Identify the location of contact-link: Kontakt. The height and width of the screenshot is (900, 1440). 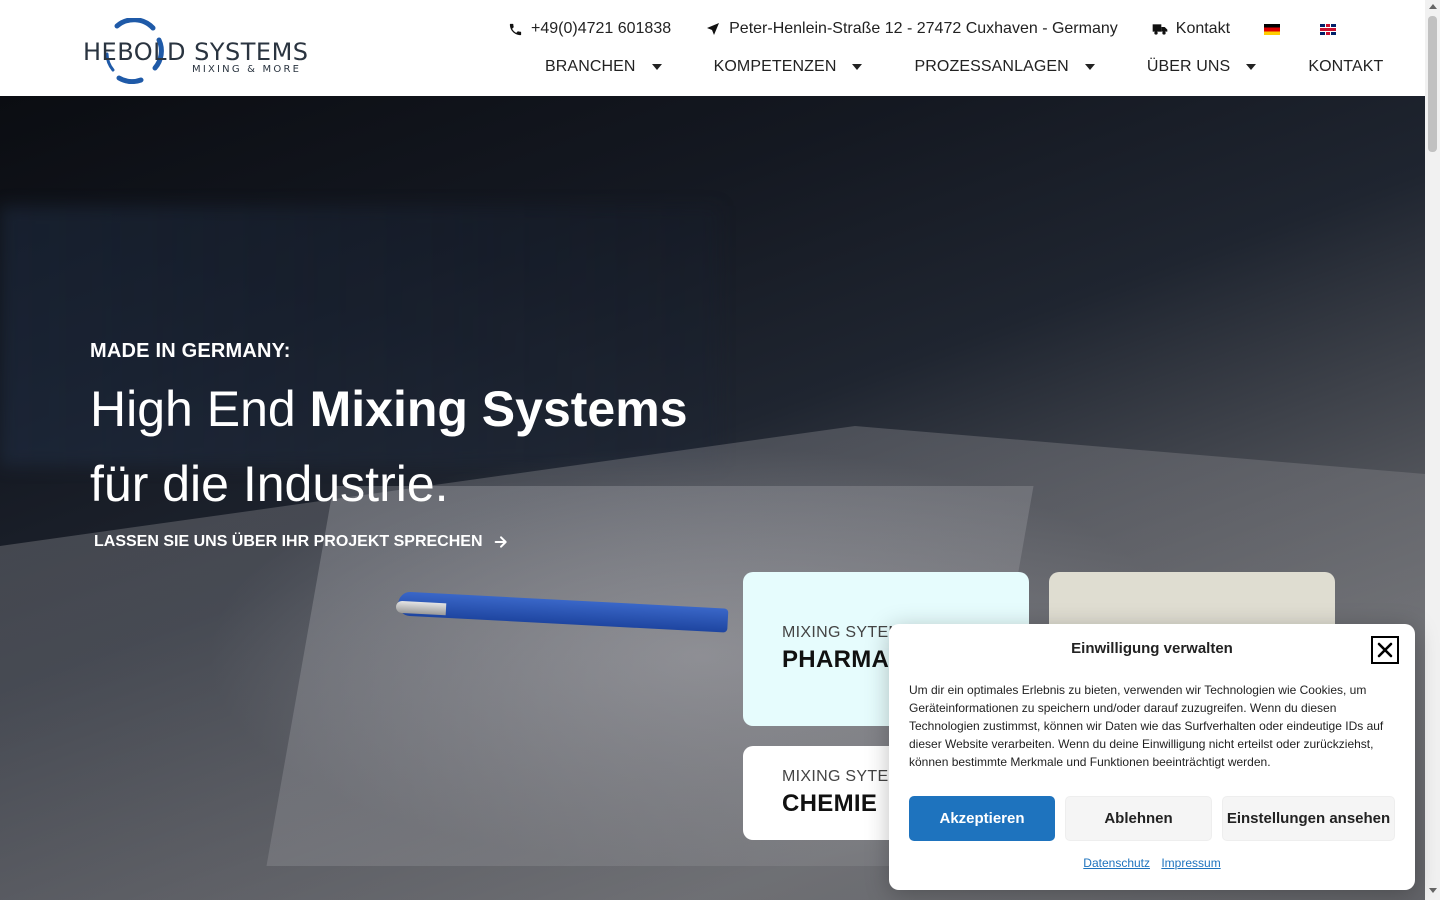
(1191, 29).